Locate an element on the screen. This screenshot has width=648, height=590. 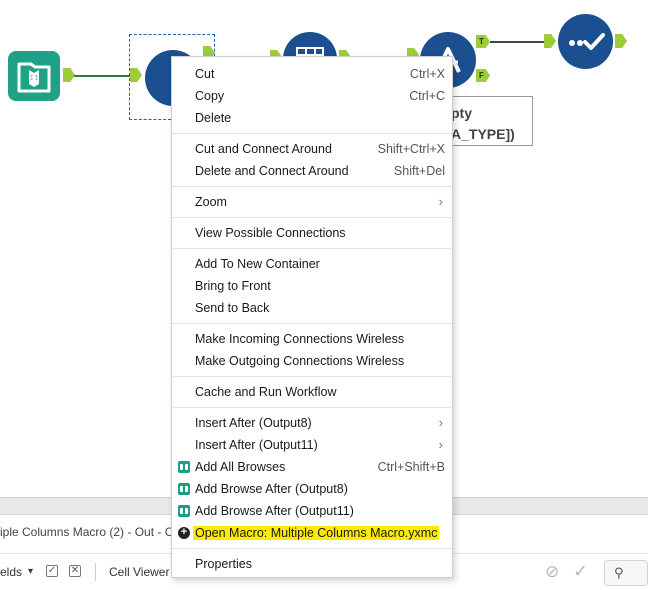
menu-item-label: Properties is located at coordinates (223, 564).